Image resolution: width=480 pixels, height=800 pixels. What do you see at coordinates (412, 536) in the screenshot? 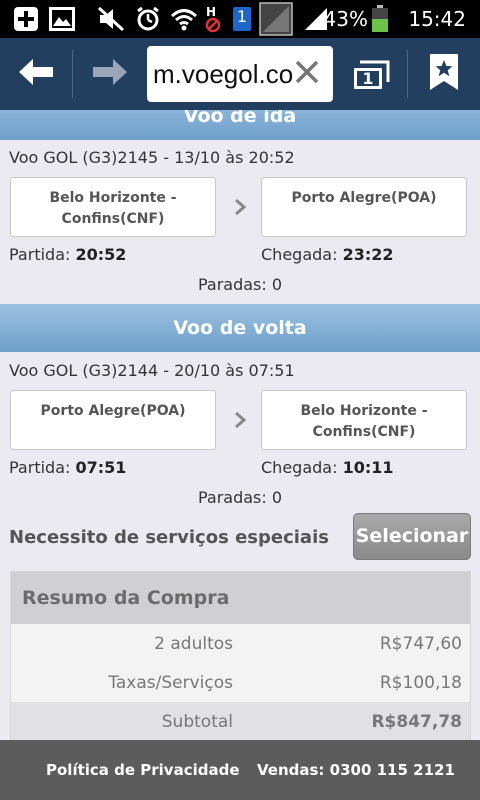
I see `select-special-services-button: Selecionar` at bounding box center [412, 536].